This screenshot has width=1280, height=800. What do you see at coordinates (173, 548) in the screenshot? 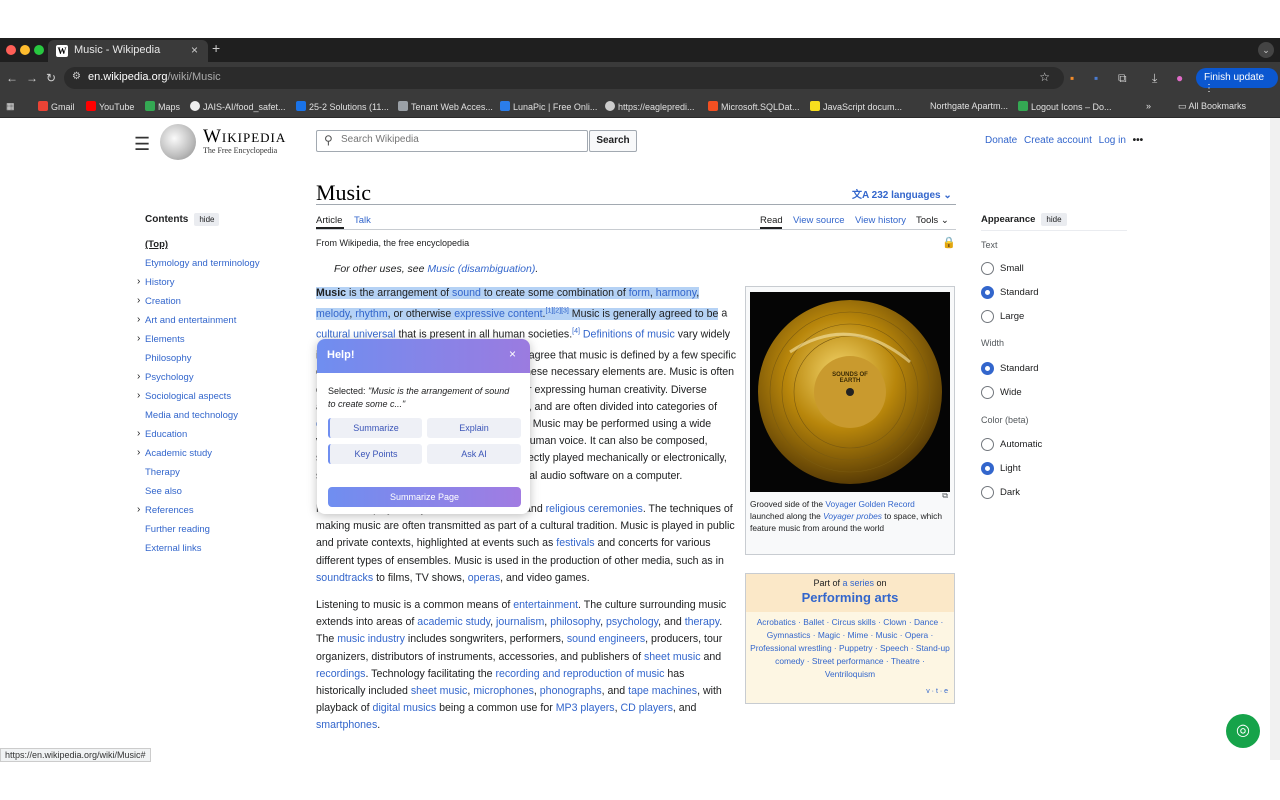
I see `toc-item: External links` at bounding box center [173, 548].